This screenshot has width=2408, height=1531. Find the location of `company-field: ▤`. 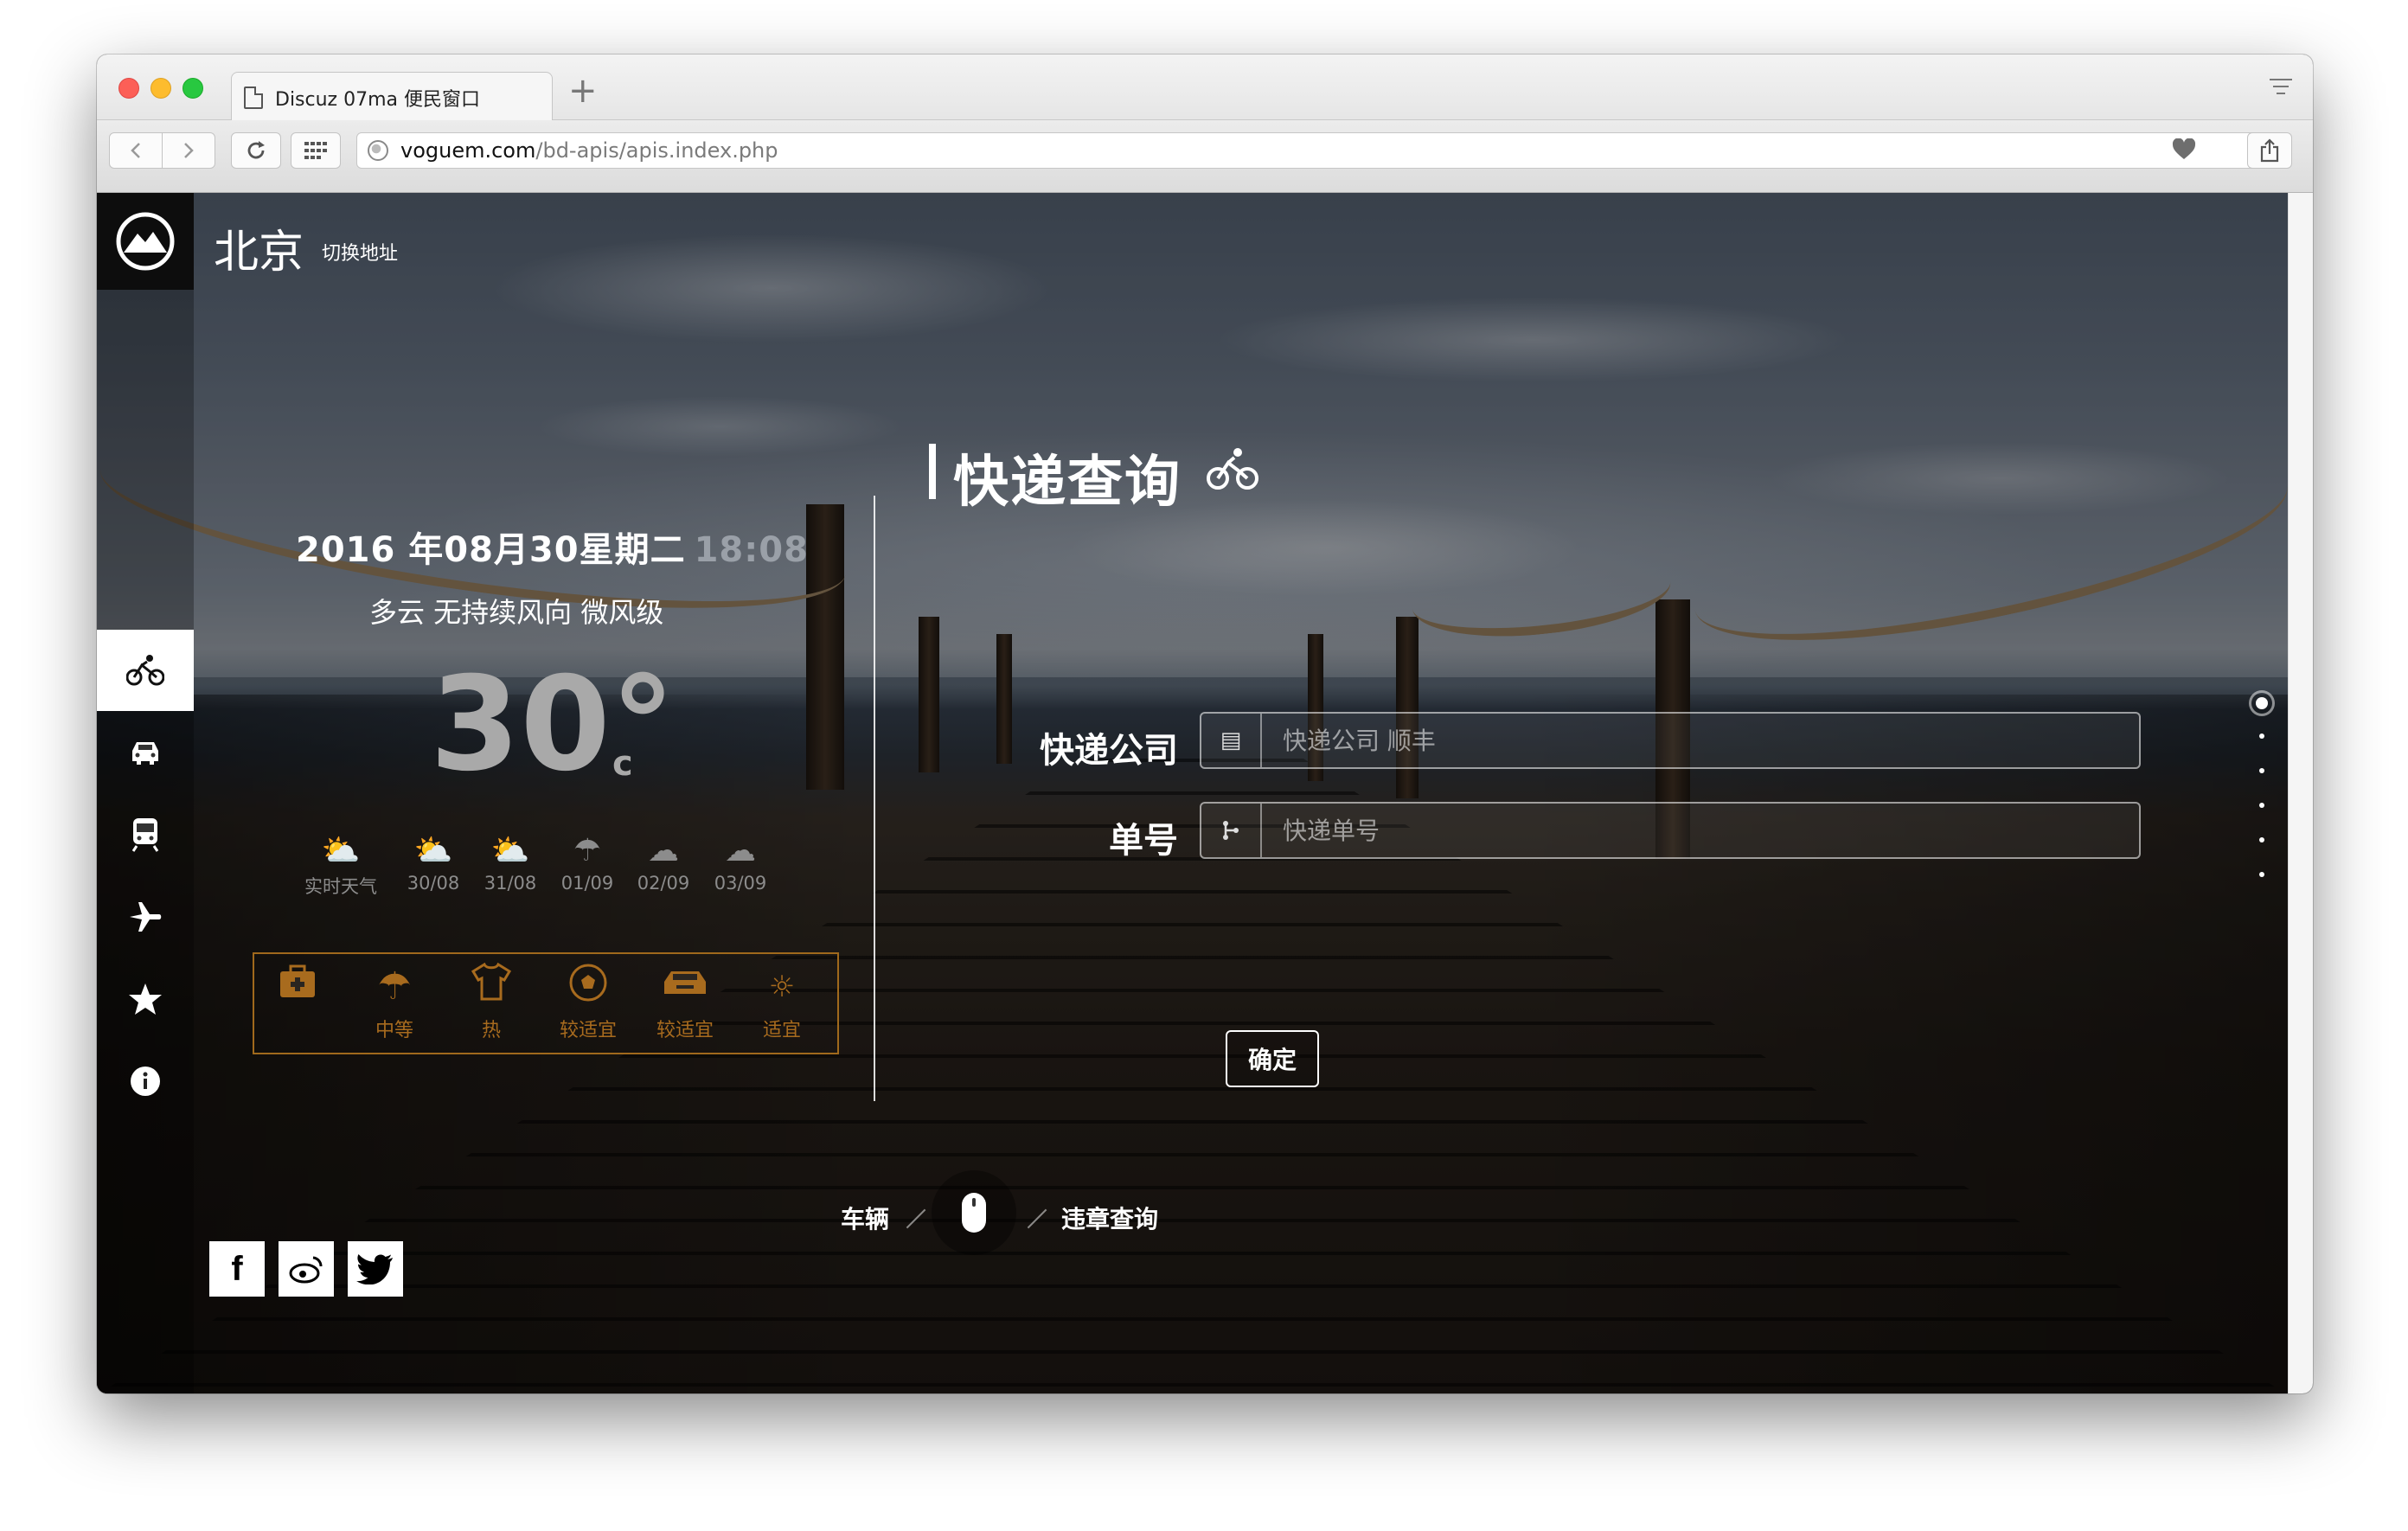

company-field: ▤ is located at coordinates (1670, 740).